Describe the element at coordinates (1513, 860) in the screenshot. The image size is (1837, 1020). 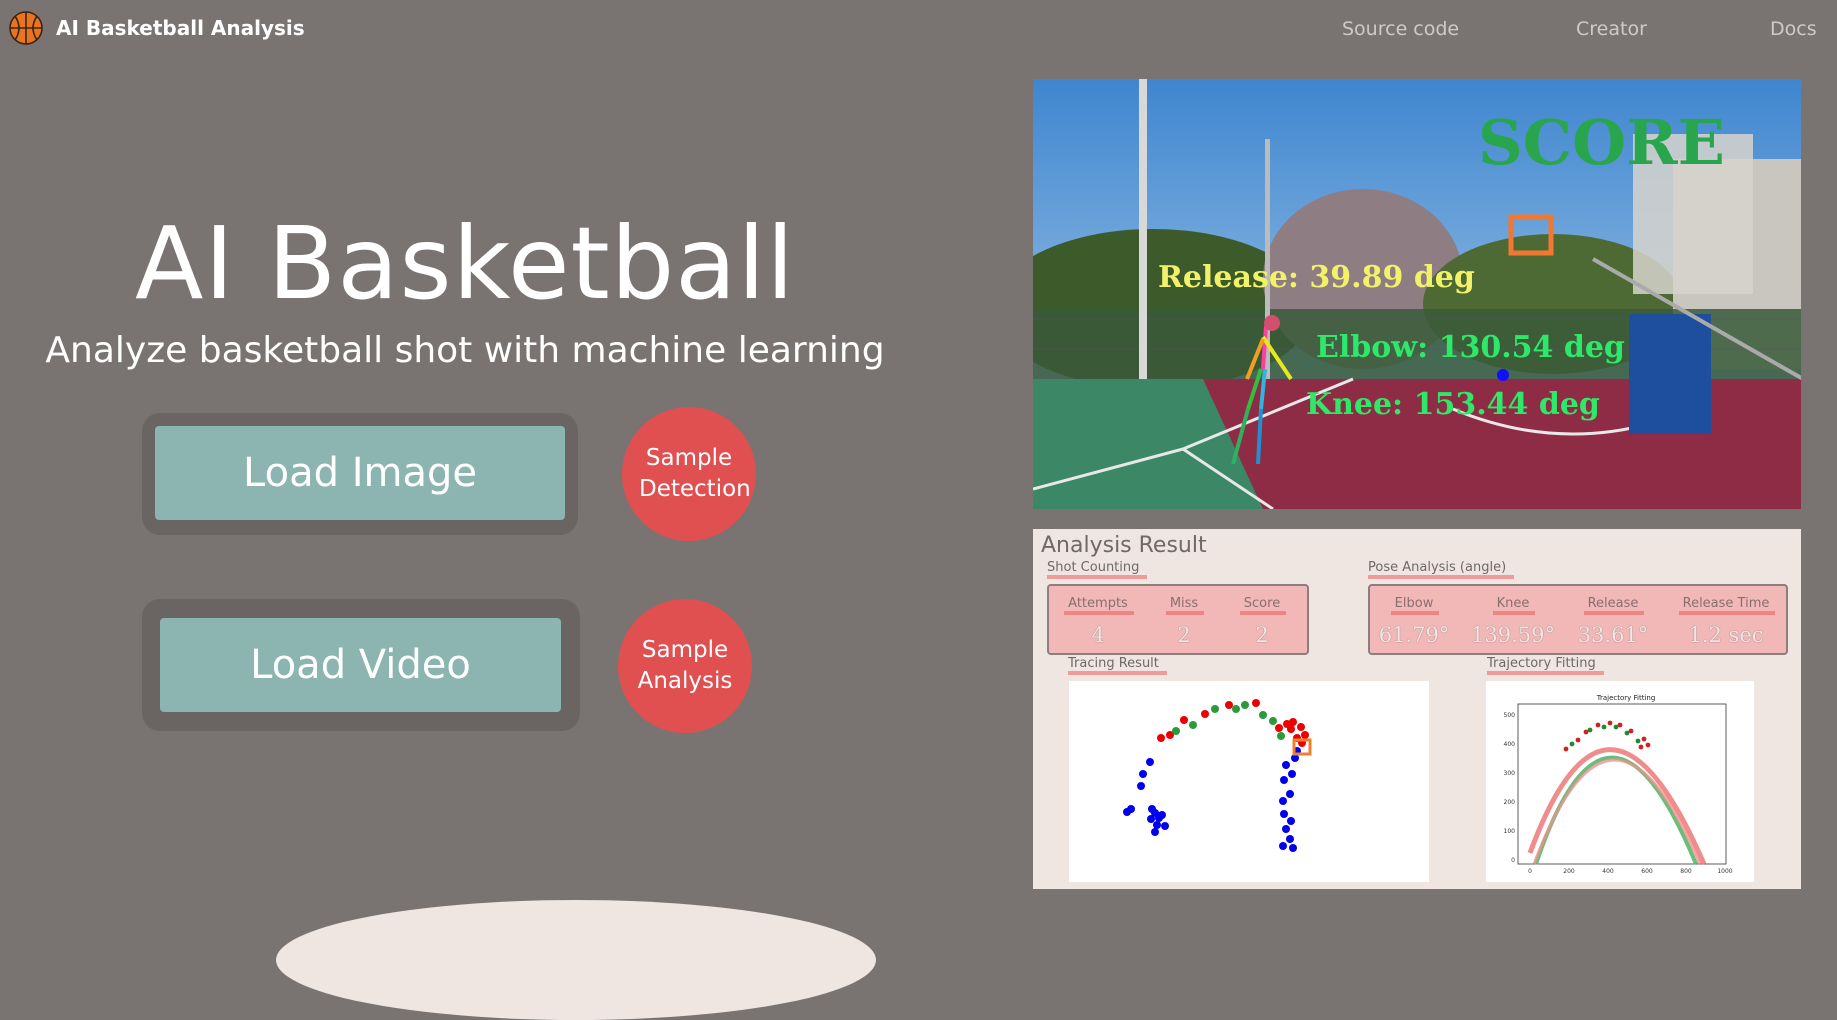
I see `y-tick-0: 0` at that location.